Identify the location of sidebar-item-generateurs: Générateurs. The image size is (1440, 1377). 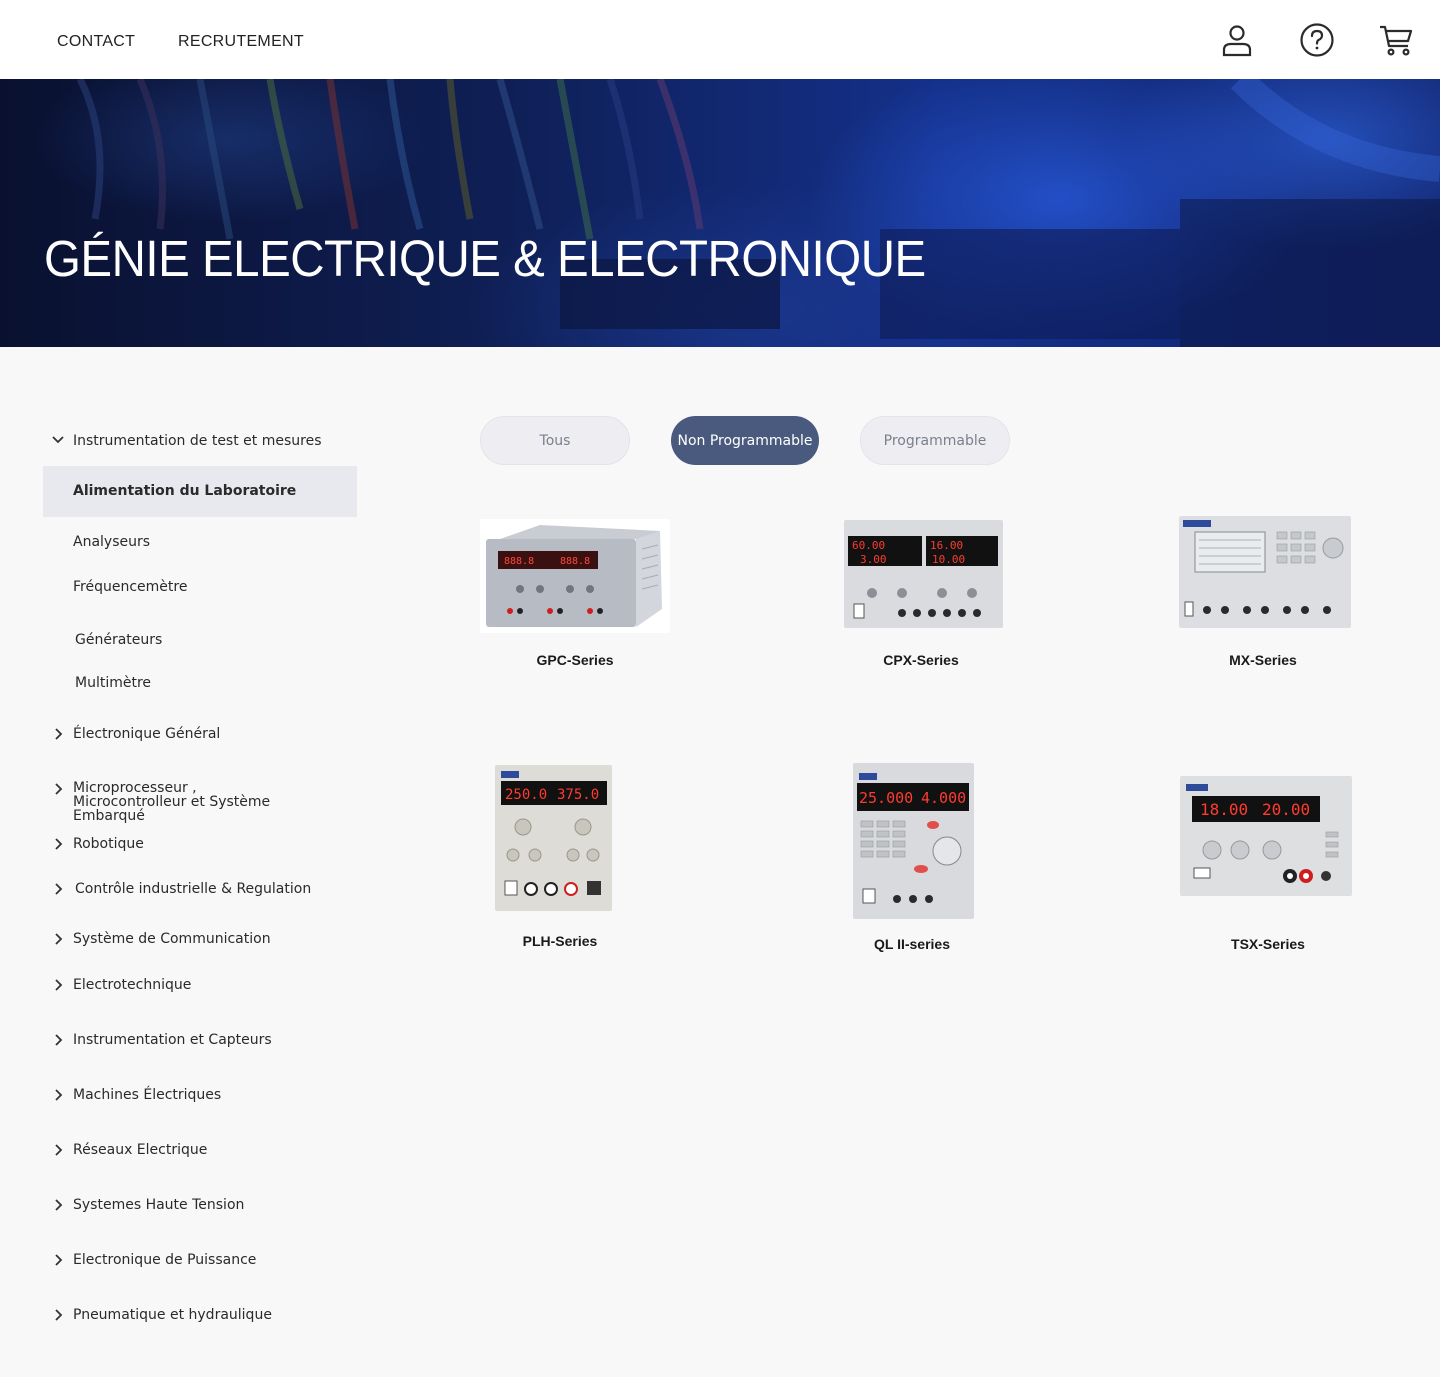
(200, 640).